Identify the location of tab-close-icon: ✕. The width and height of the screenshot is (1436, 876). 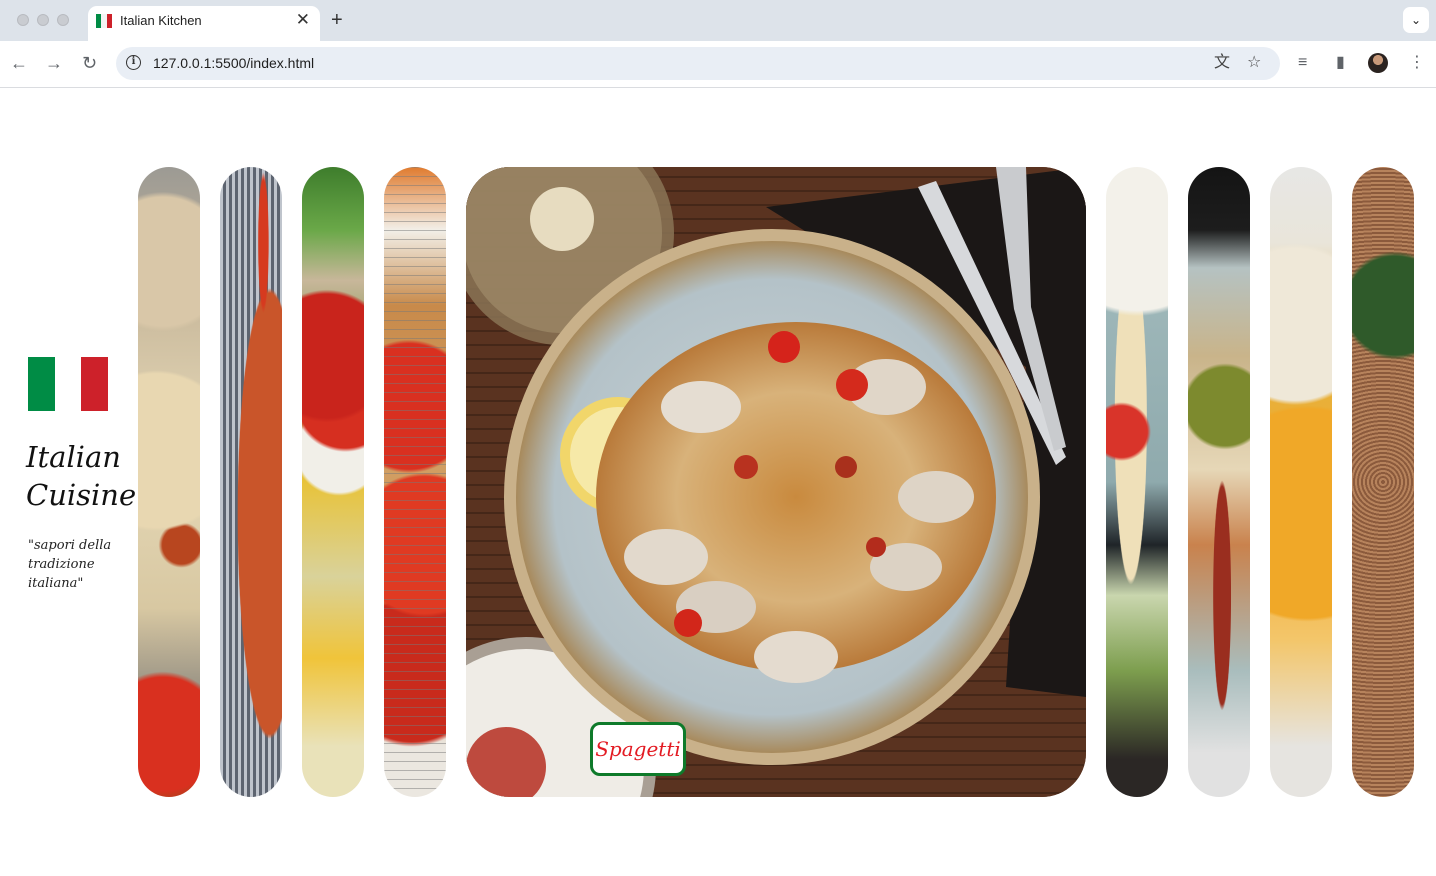
(303, 20).